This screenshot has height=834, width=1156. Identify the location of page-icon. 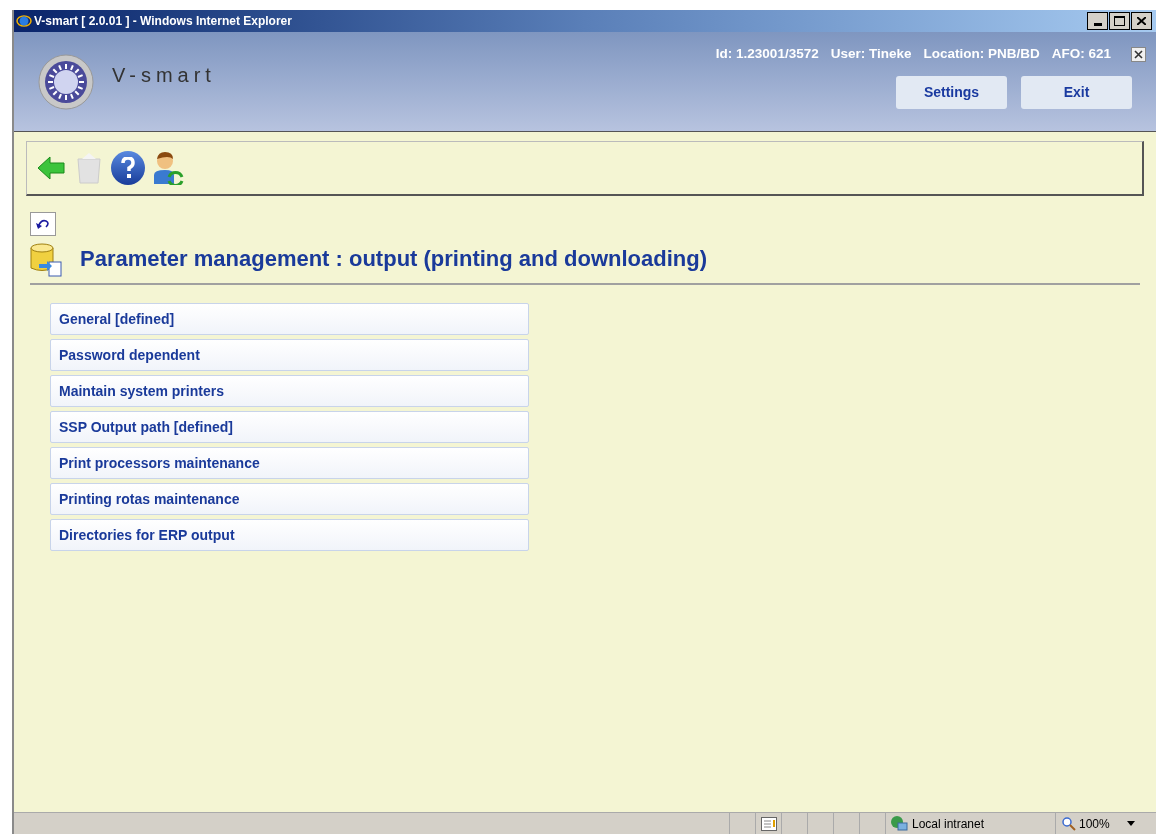
(768, 823).